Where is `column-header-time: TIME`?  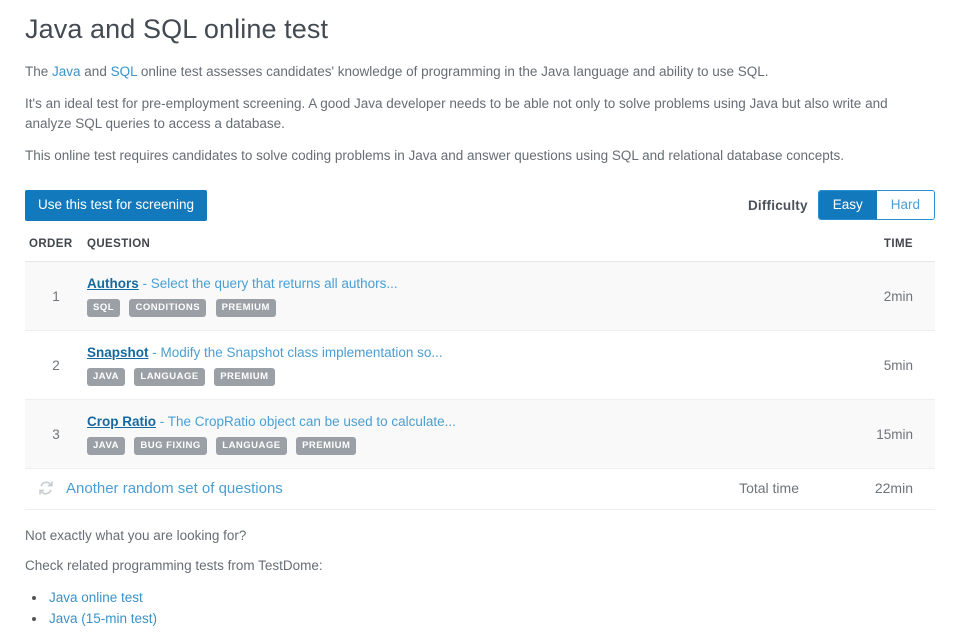 column-header-time: TIME is located at coordinates (880, 250).